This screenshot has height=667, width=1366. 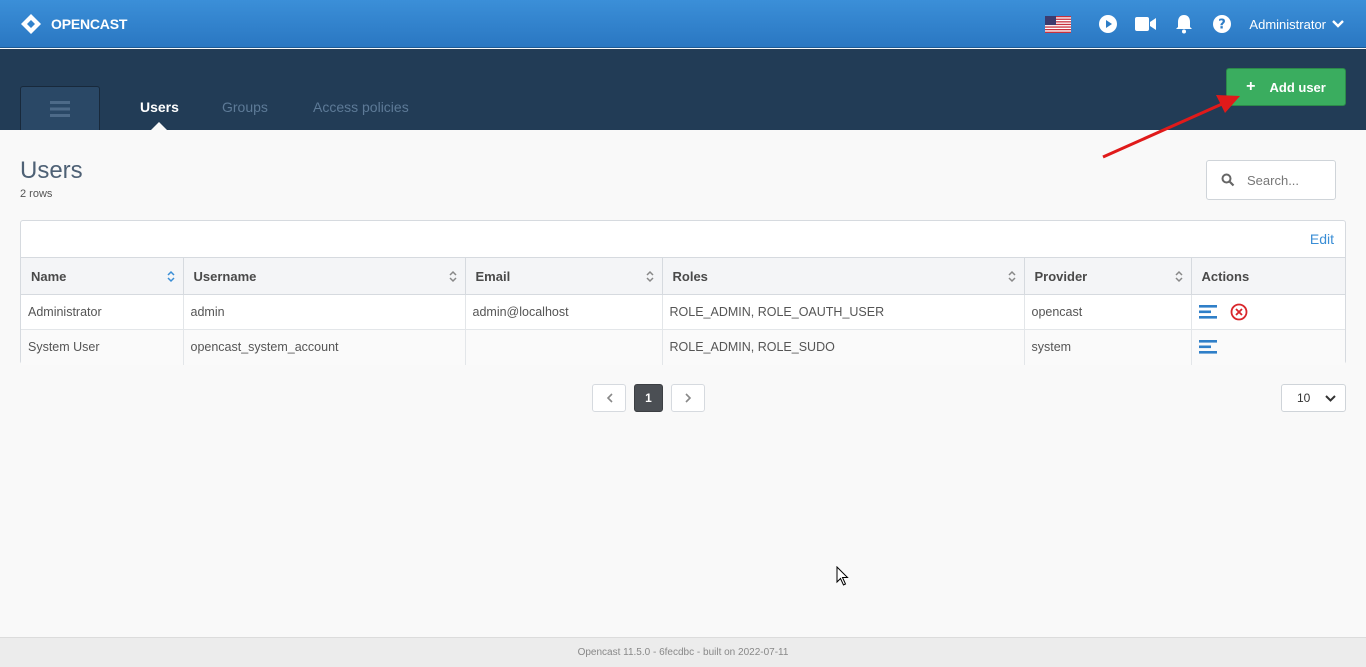 I want to click on cell-name: System User, so click(x=102, y=347).